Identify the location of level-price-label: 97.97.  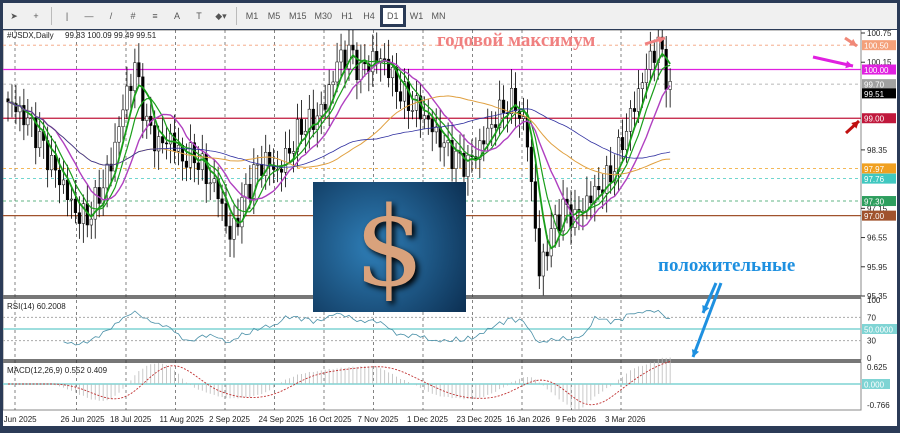
(874, 169).